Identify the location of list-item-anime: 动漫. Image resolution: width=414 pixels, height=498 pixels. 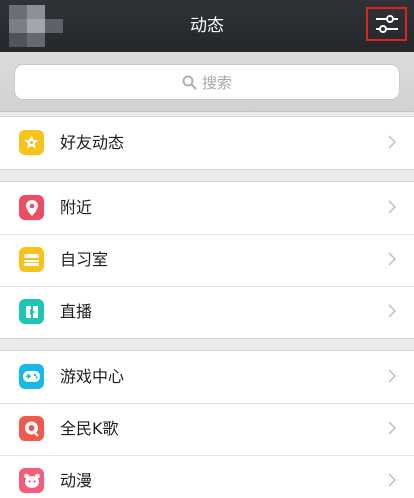
(207, 476).